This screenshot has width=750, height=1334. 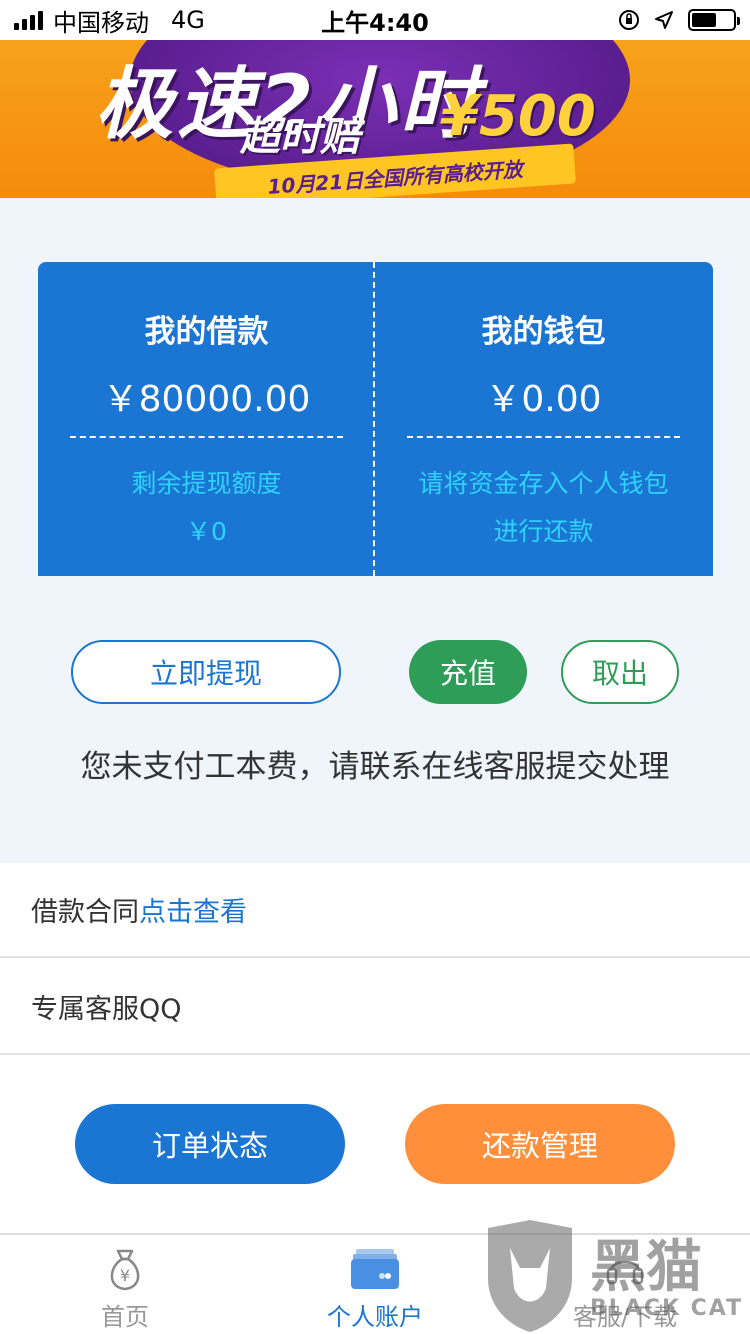 What do you see at coordinates (206, 399) in the screenshot?
I see `loan-amount: ￥80000.00` at bounding box center [206, 399].